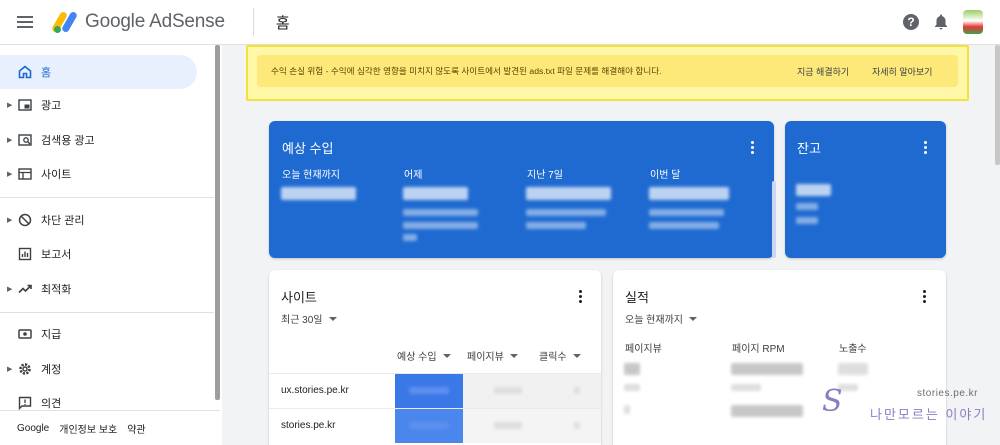 The height and width of the screenshot is (445, 1000). Describe the element at coordinates (25, 105) in the screenshot. I see `ad-unit-icon` at that location.